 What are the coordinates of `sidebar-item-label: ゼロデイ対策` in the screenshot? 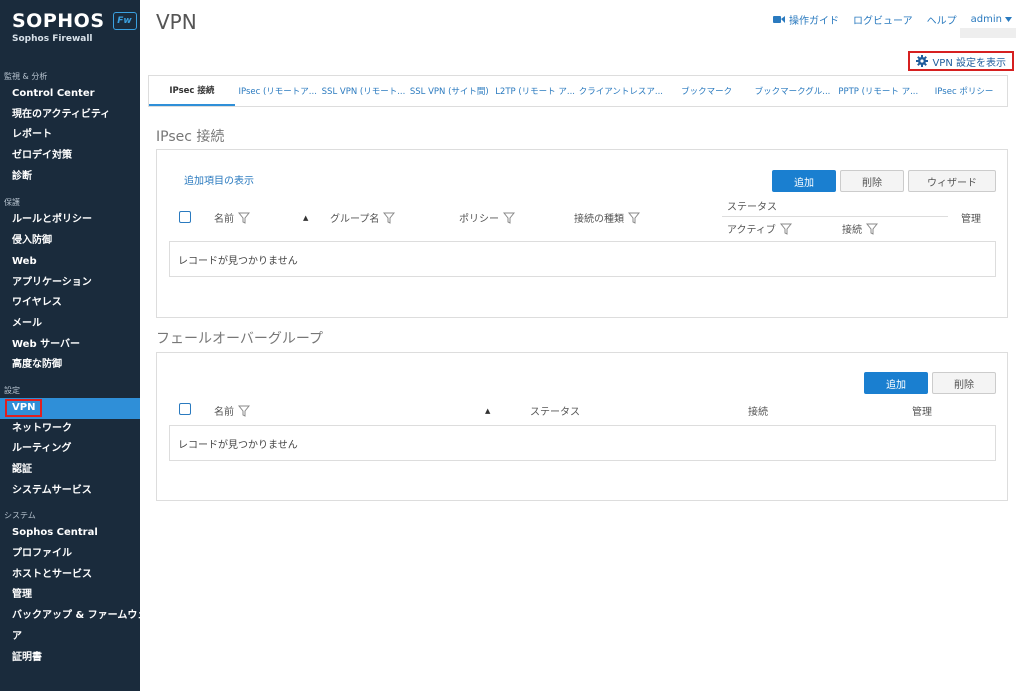 It's located at (42, 156).